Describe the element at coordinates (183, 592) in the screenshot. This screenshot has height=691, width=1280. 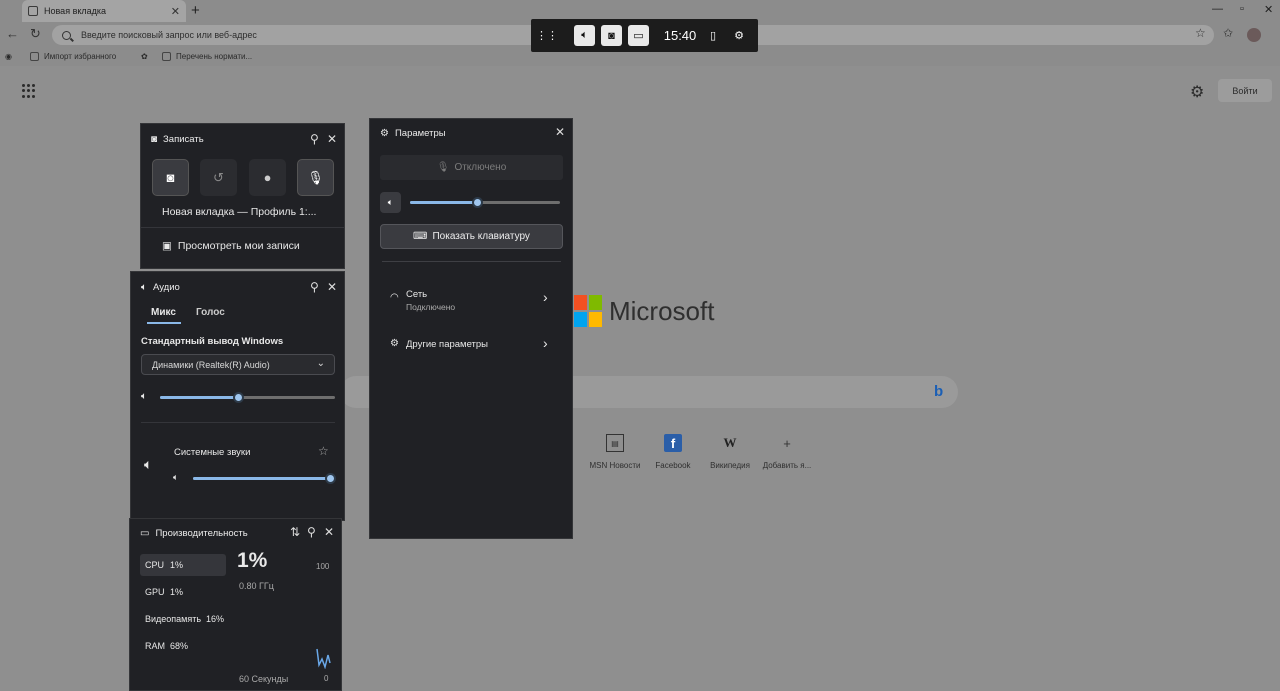
I see `gpu-metric-row: GPU 1%` at that location.